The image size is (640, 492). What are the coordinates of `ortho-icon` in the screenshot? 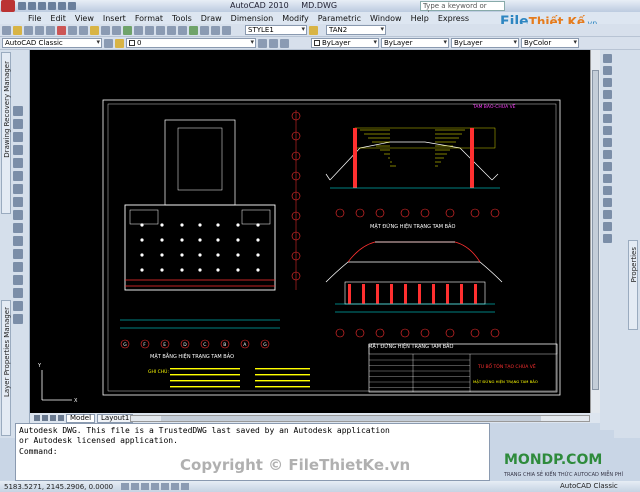 It's located at (145, 486).